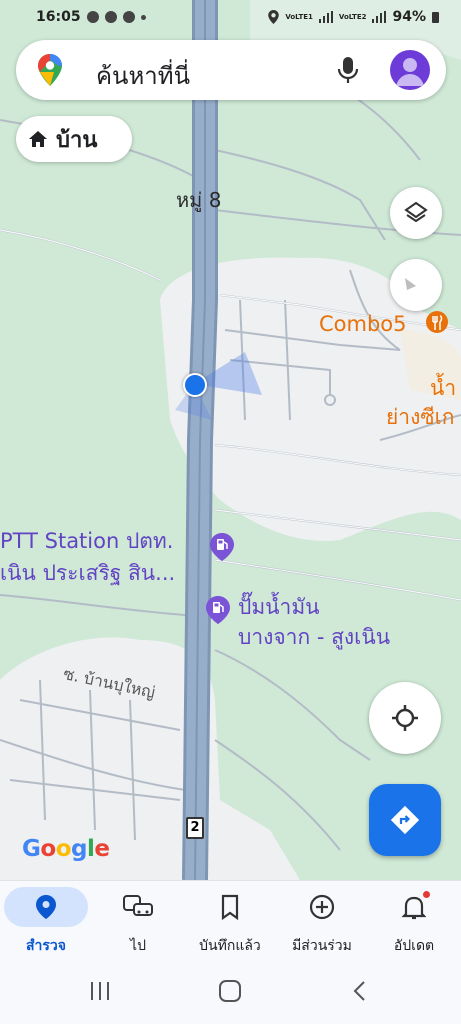 The height and width of the screenshot is (1024, 461). I want to click on compass-button, so click(416, 285).